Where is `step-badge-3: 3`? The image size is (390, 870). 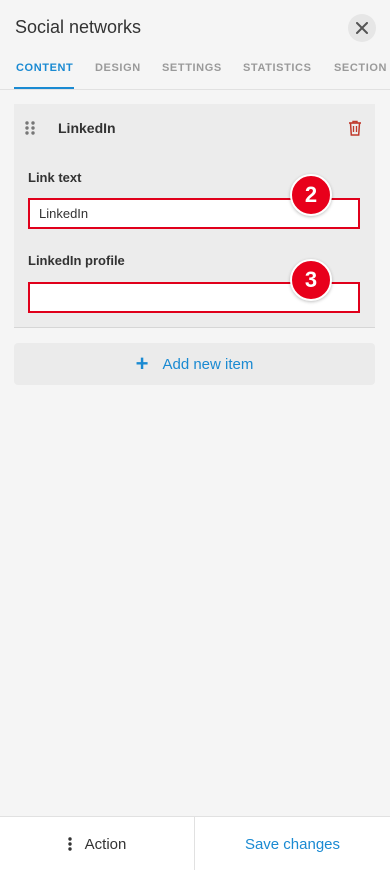 step-badge-3: 3 is located at coordinates (311, 280).